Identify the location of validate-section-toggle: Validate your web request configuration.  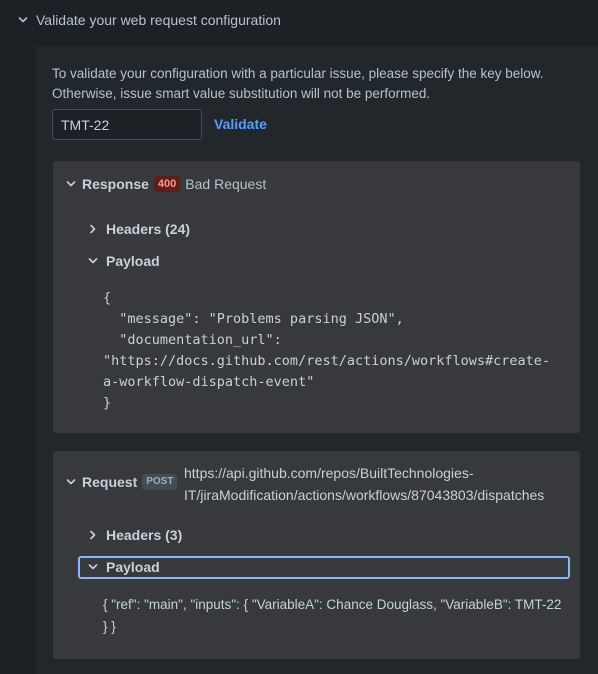
(299, 20).